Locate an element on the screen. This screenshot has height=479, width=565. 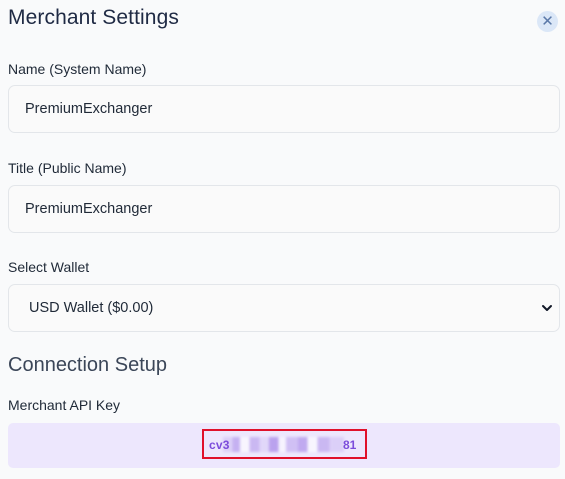
api-key-suffix: 81 is located at coordinates (350, 445).